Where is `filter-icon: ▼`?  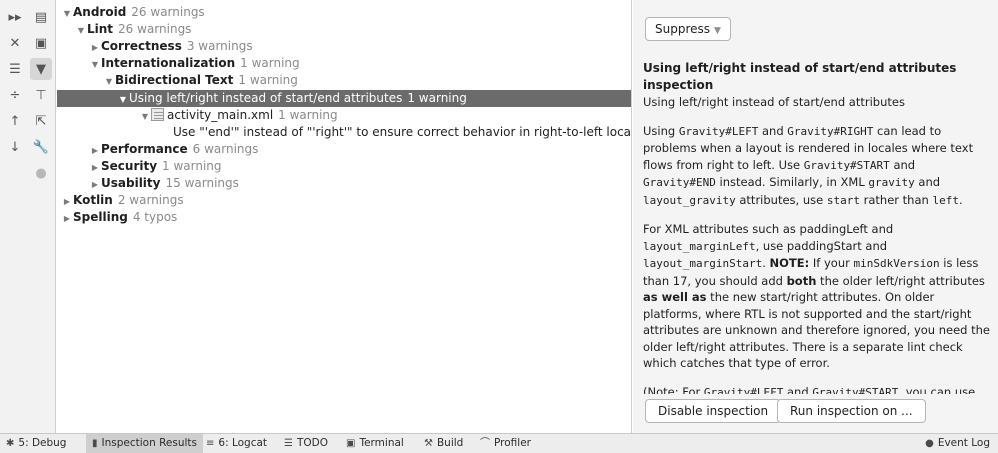 filter-icon: ▼ is located at coordinates (41, 69).